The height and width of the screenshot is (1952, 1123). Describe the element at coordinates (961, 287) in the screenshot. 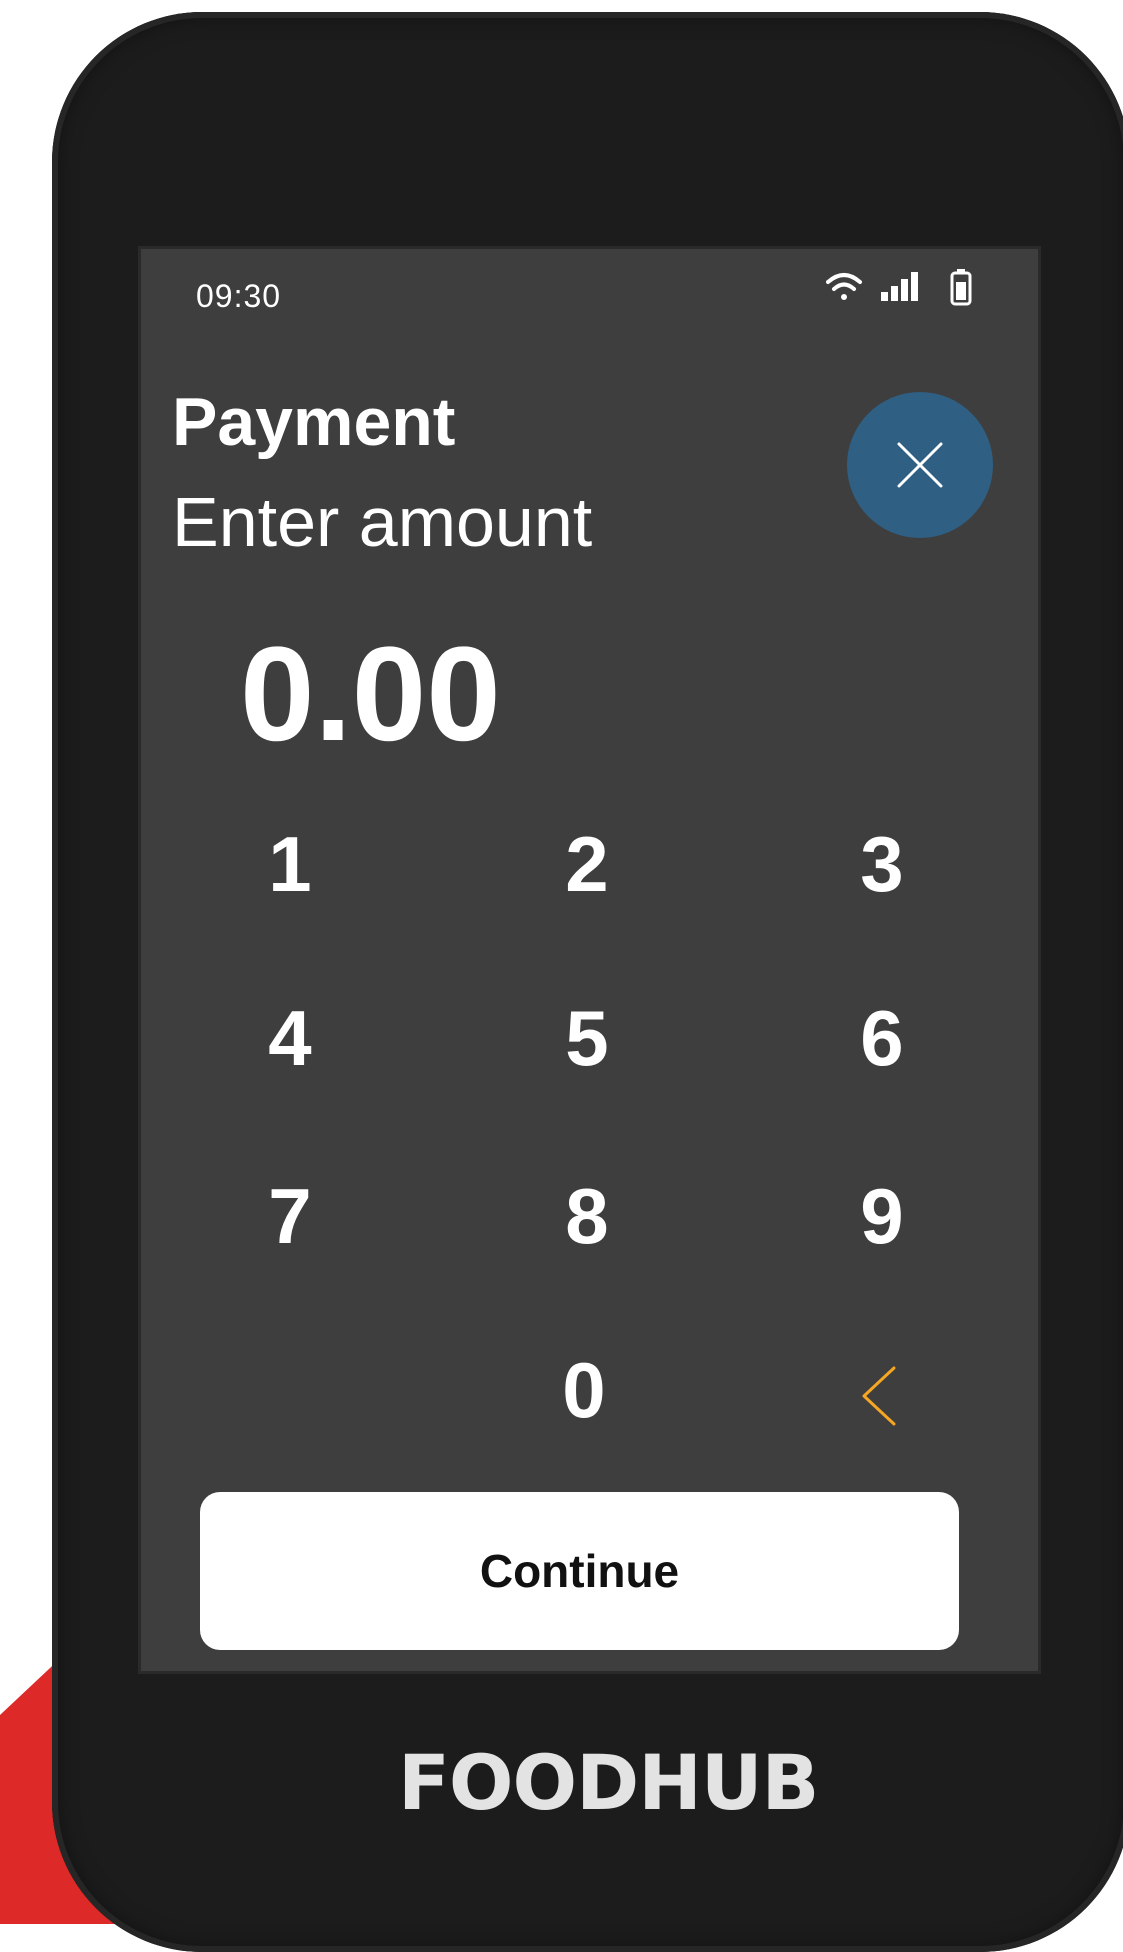

I see `battery-icon` at that location.